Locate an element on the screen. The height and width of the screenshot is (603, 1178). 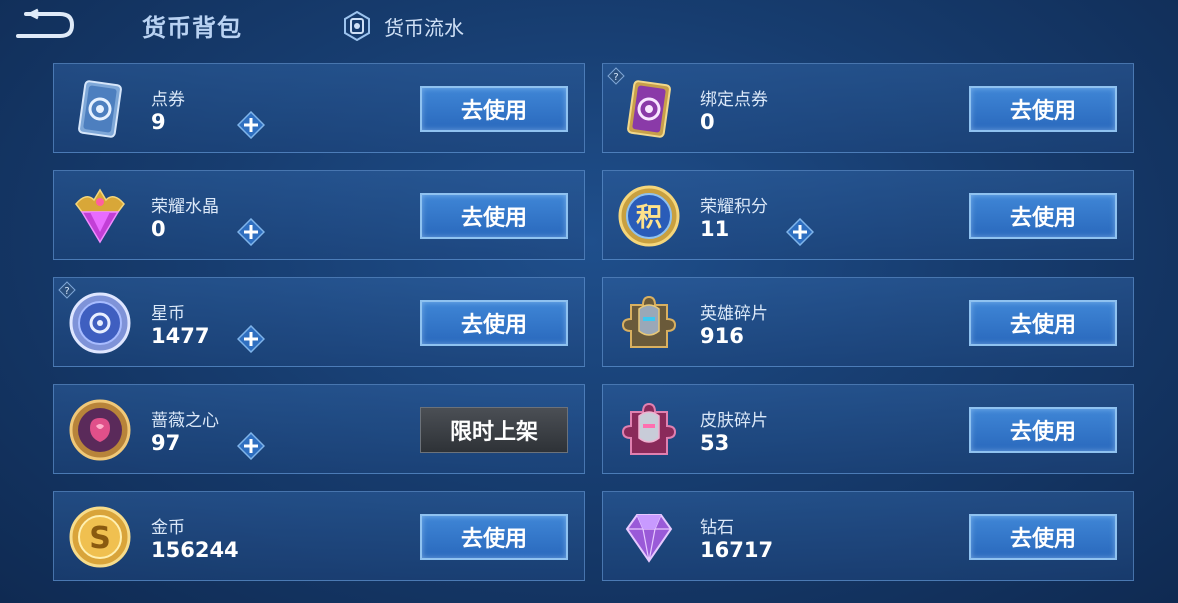
glory-crystal-icon is located at coordinates (100, 216).